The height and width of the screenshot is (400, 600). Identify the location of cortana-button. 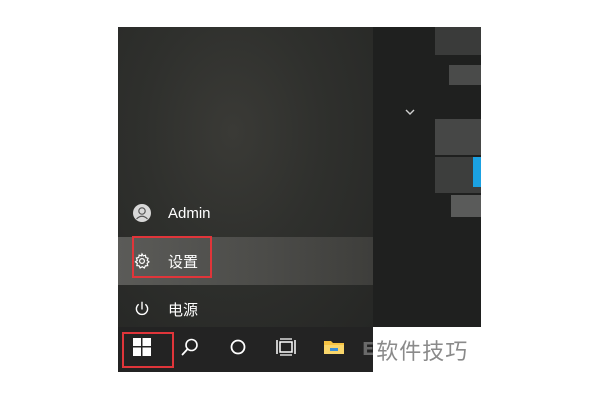
(238, 349).